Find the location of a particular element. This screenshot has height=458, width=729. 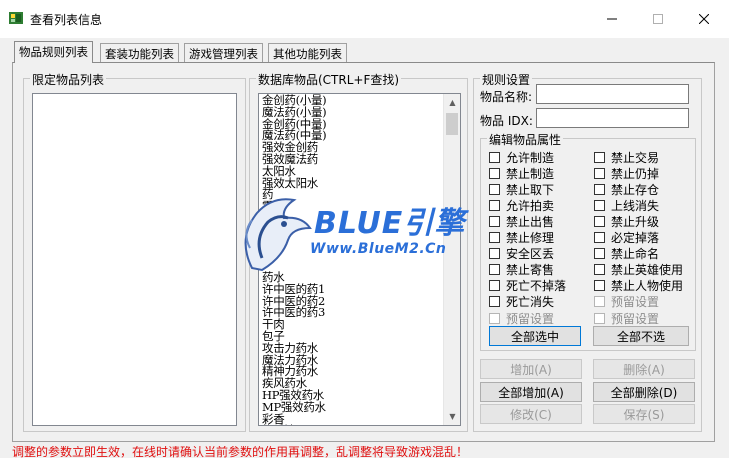

item-idx-input is located at coordinates (612, 118).